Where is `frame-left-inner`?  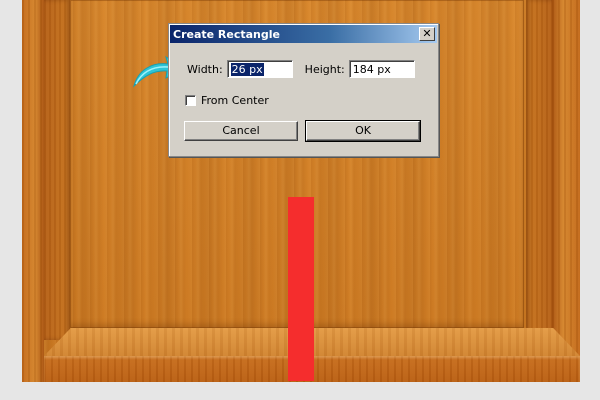
frame-left-inner is located at coordinates (57, 170).